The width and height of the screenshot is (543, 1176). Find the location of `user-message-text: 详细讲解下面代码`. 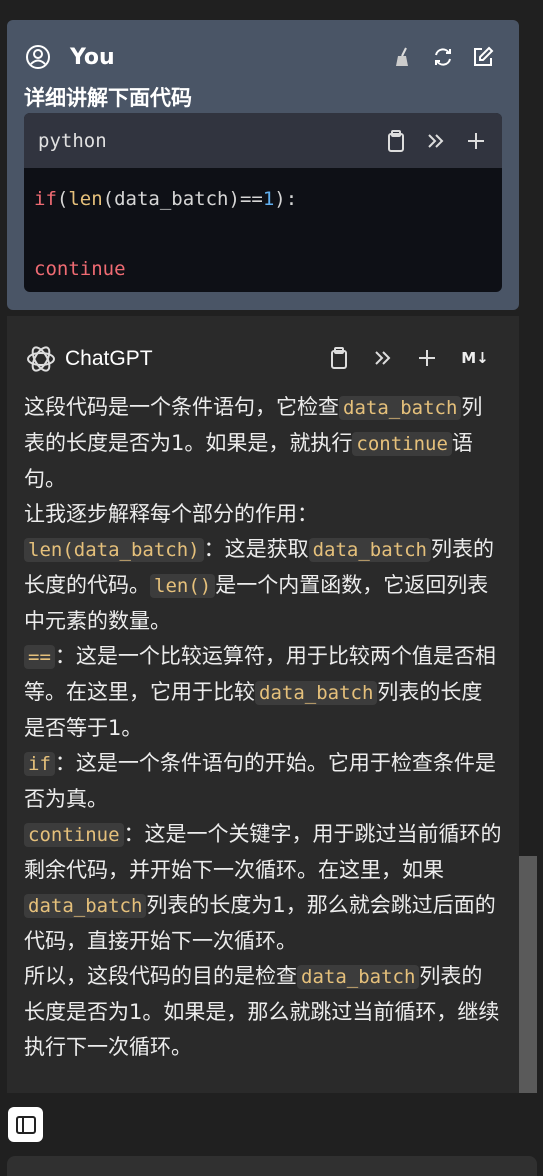

user-message-text: 详细讲解下面代码 is located at coordinates (108, 98).